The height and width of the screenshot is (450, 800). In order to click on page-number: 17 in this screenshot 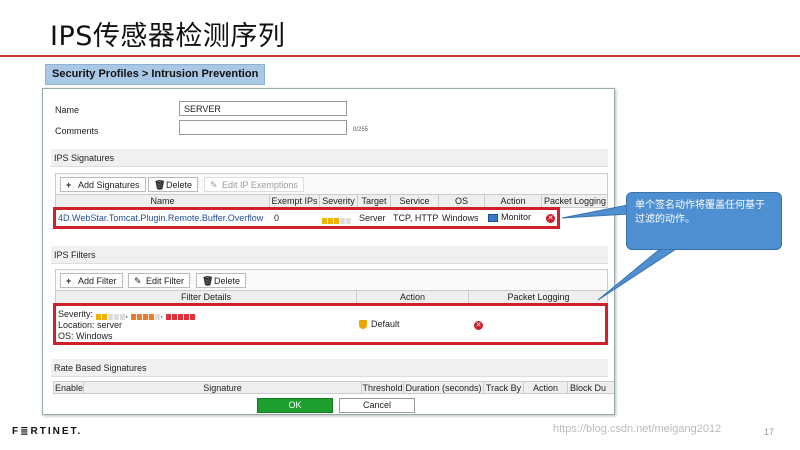, I will do `click(769, 432)`.